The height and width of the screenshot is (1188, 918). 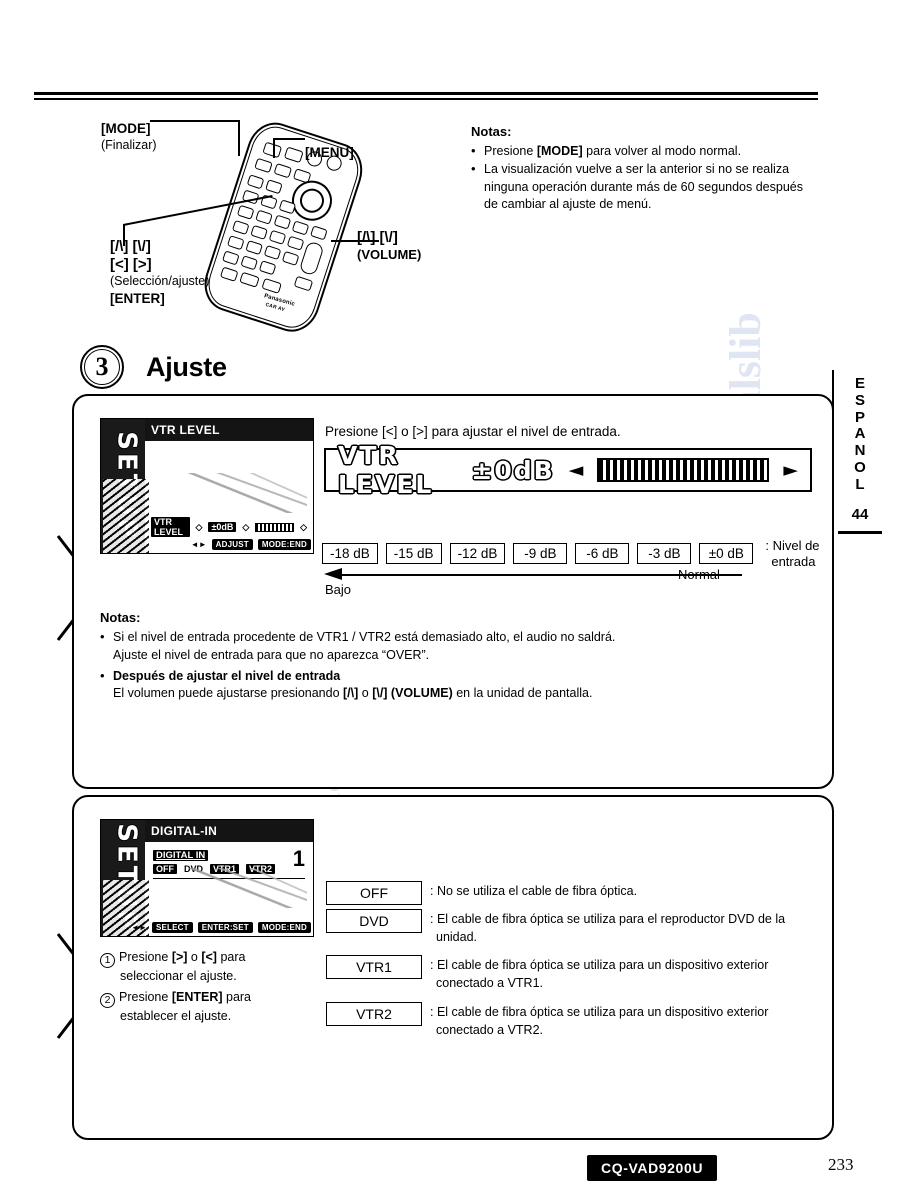 I want to click on screen-level-meter, so click(x=275, y=527).